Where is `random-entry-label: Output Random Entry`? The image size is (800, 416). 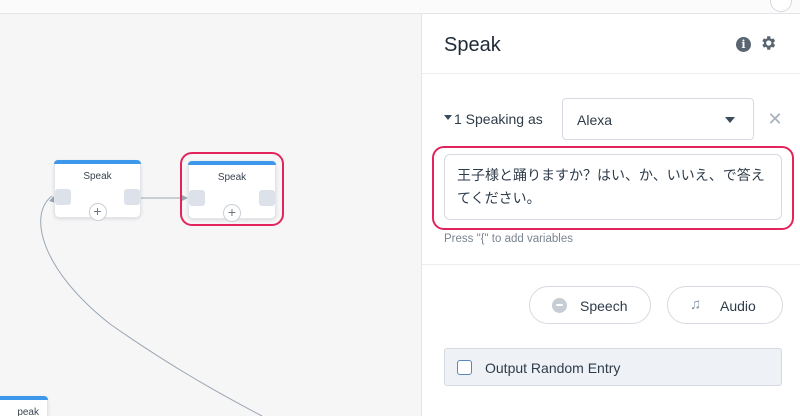
random-entry-label: Output Random Entry is located at coordinates (553, 368).